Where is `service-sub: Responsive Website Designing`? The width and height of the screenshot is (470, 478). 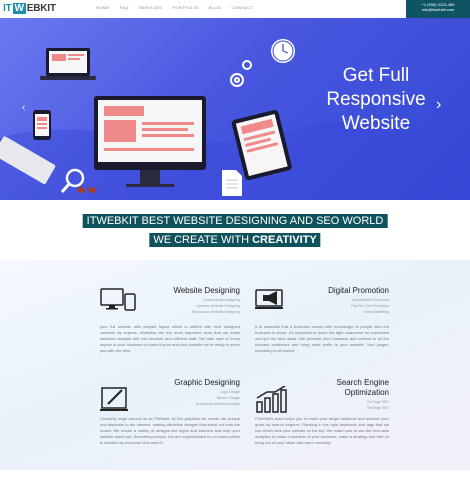
service-sub: Responsive Website Designing is located at coordinates (215, 312).